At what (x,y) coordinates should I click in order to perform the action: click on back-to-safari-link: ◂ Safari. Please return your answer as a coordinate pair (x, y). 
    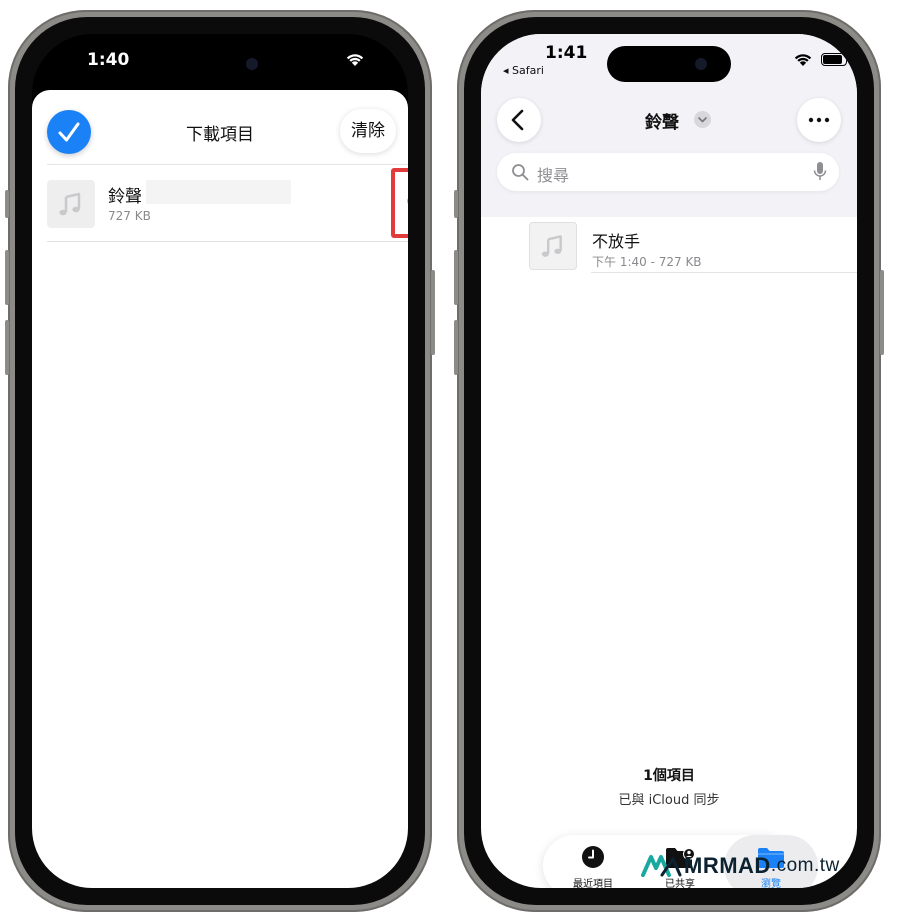
    Looking at the image, I should click on (523, 70).